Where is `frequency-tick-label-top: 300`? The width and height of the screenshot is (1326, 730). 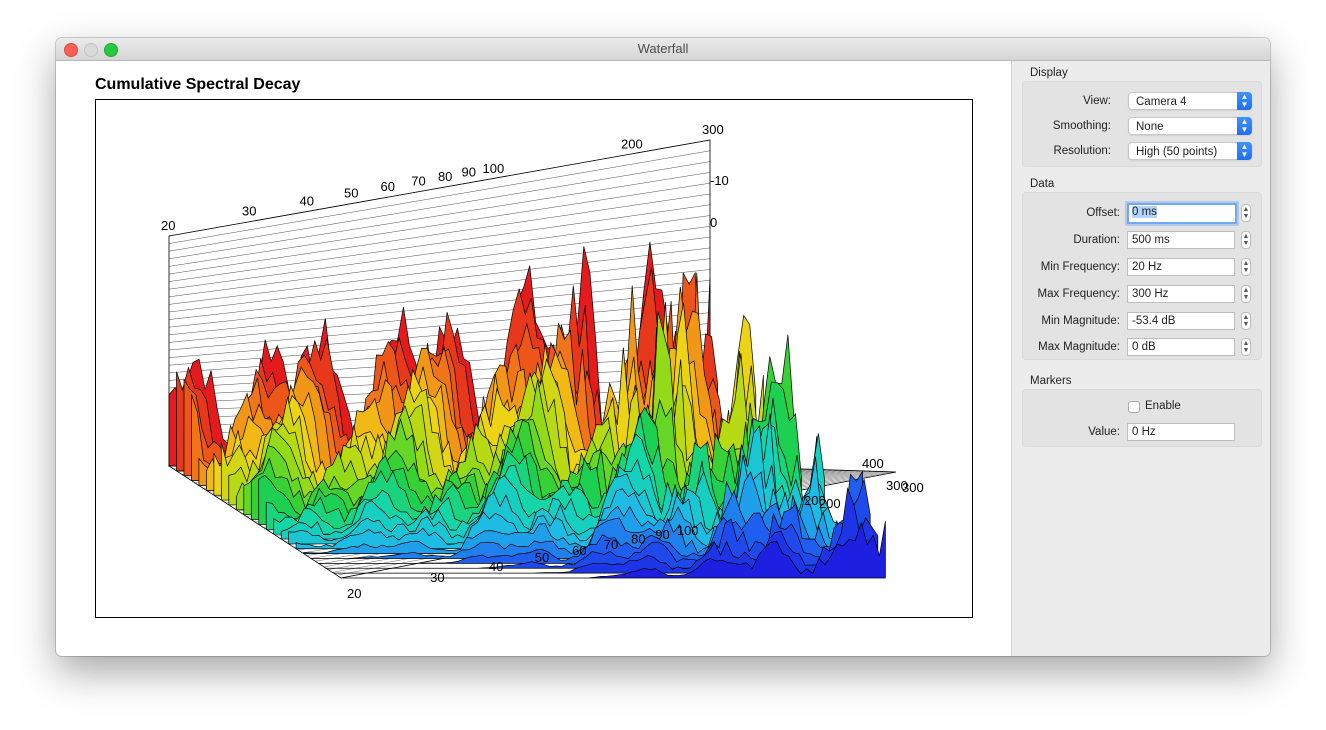
frequency-tick-label-top: 300 is located at coordinates (713, 129).